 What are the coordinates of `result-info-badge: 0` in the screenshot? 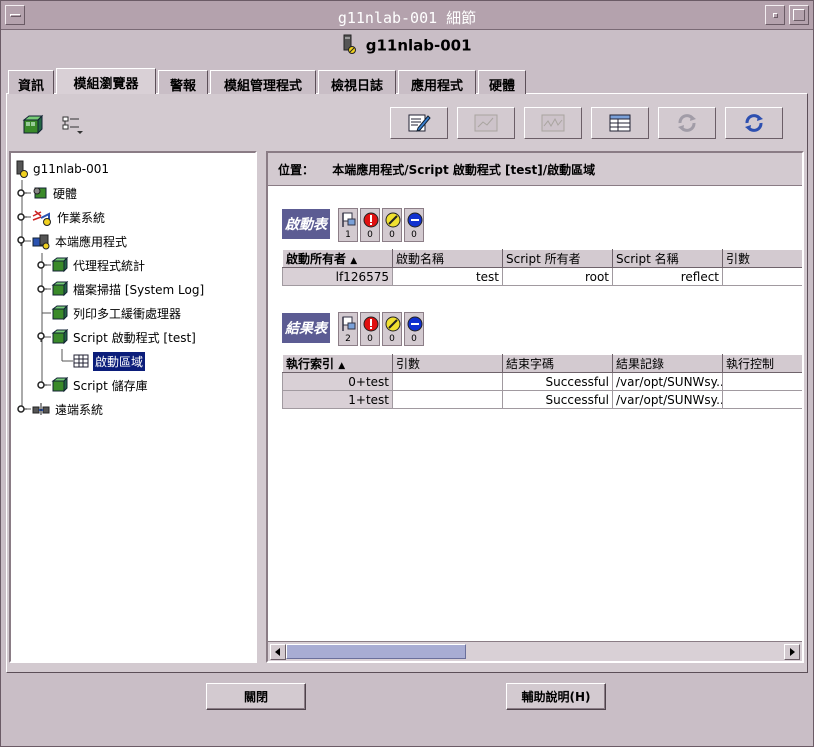 It's located at (414, 329).